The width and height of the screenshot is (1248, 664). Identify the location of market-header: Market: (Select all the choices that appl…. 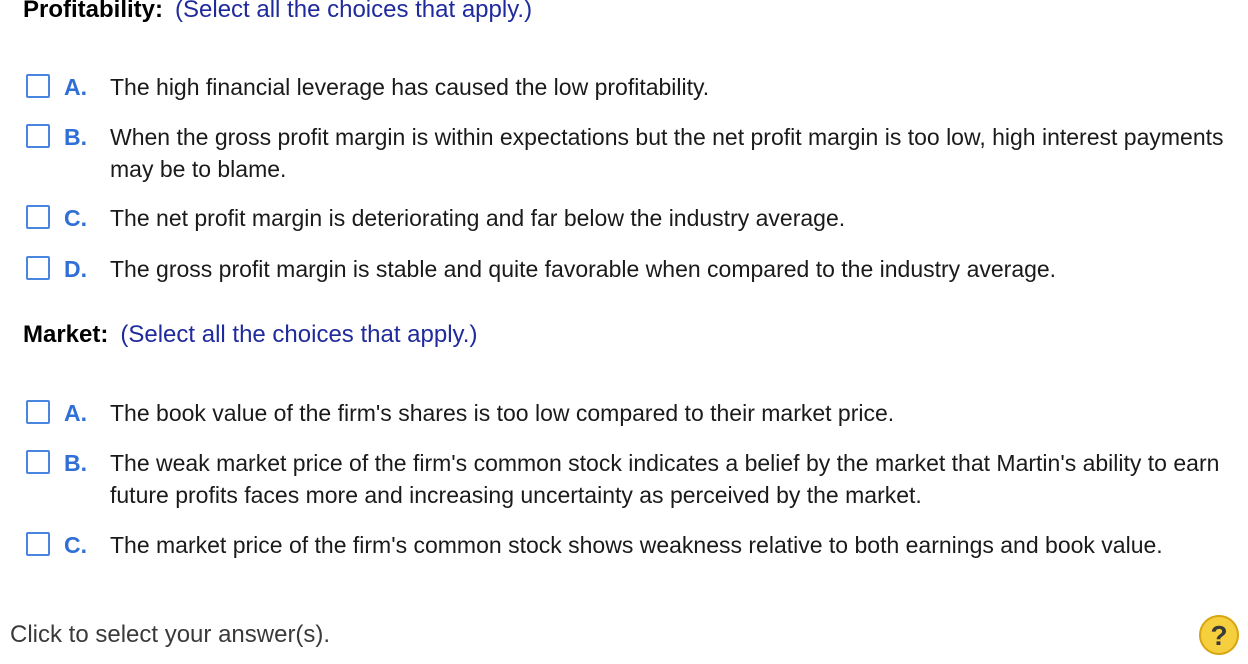
(250, 335).